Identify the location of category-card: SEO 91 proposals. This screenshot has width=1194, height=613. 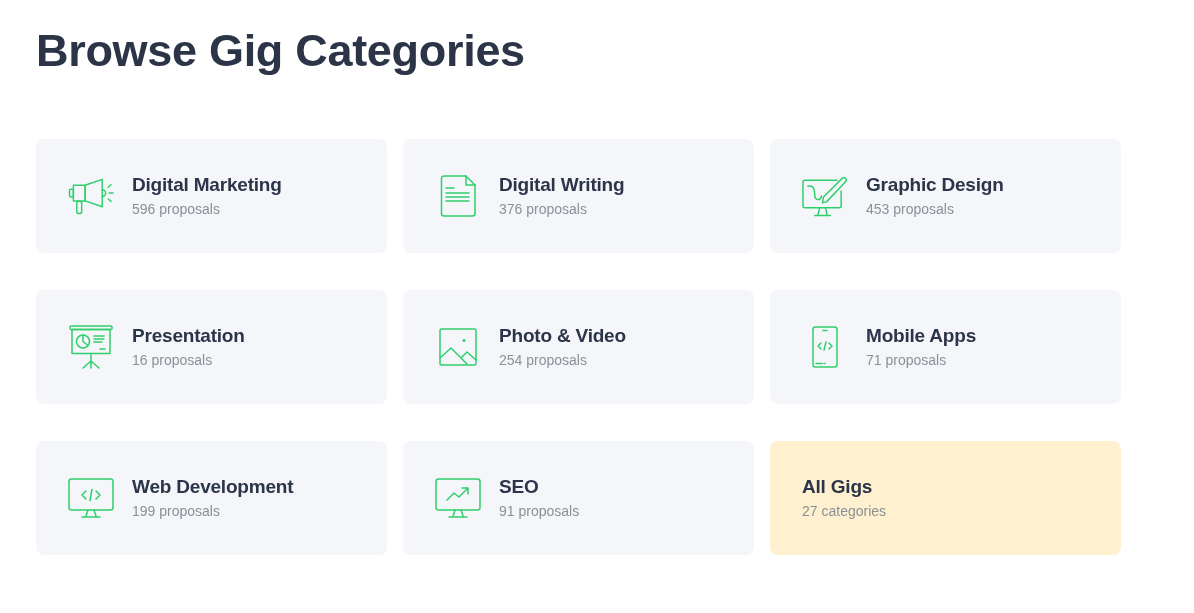
(578, 498).